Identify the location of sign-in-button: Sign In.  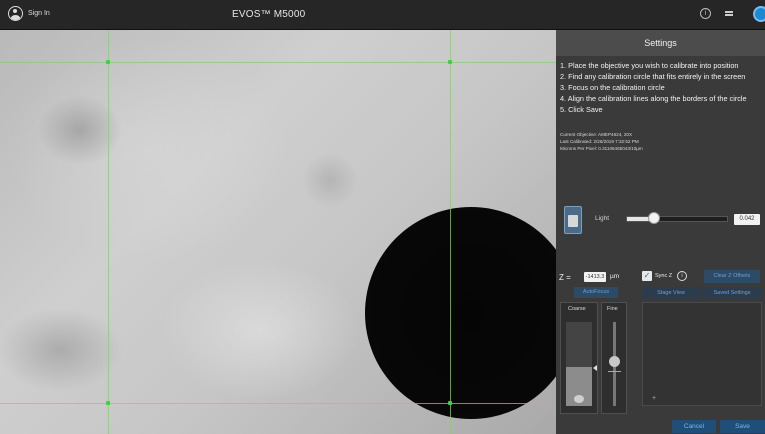
(29, 13).